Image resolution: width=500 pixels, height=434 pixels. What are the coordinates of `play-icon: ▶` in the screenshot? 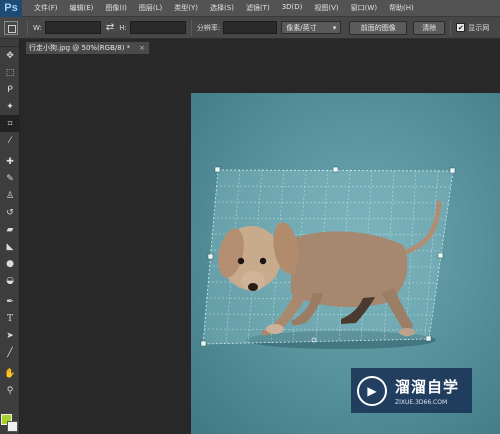 It's located at (372, 390).